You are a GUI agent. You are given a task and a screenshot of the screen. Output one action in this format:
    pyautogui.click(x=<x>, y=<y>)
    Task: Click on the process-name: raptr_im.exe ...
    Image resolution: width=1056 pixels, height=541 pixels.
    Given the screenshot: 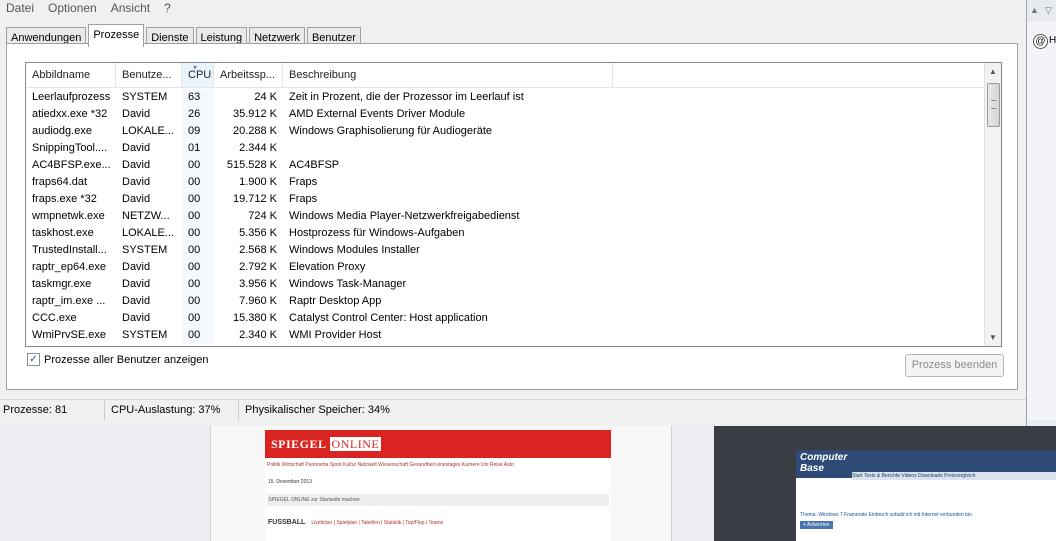 What is the action you would take?
    pyautogui.click(x=69, y=301)
    